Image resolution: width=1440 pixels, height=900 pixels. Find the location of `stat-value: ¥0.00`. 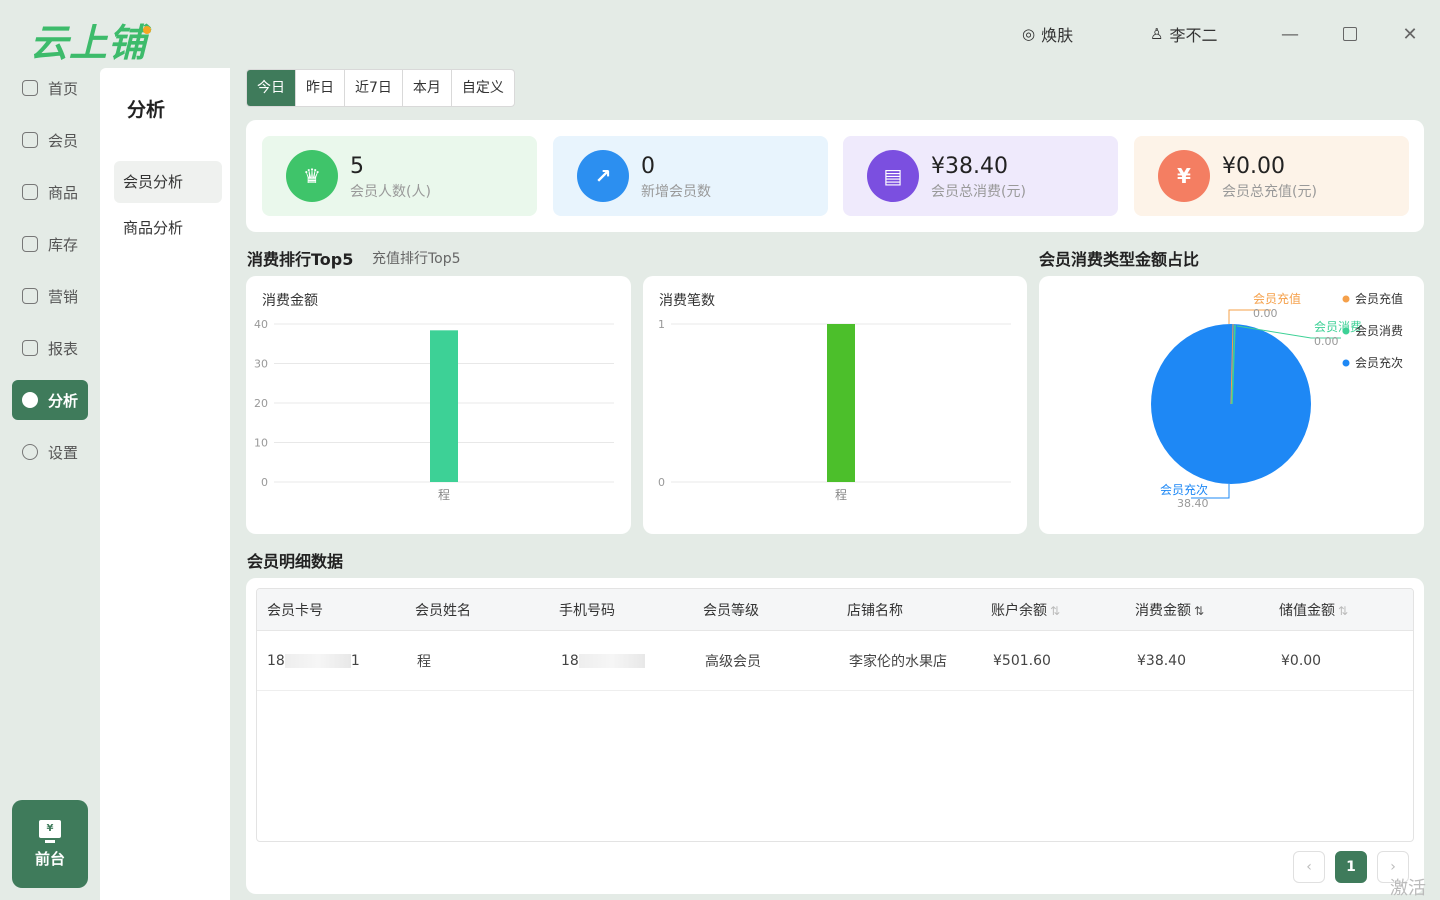

stat-value: ¥0.00 is located at coordinates (1253, 166).